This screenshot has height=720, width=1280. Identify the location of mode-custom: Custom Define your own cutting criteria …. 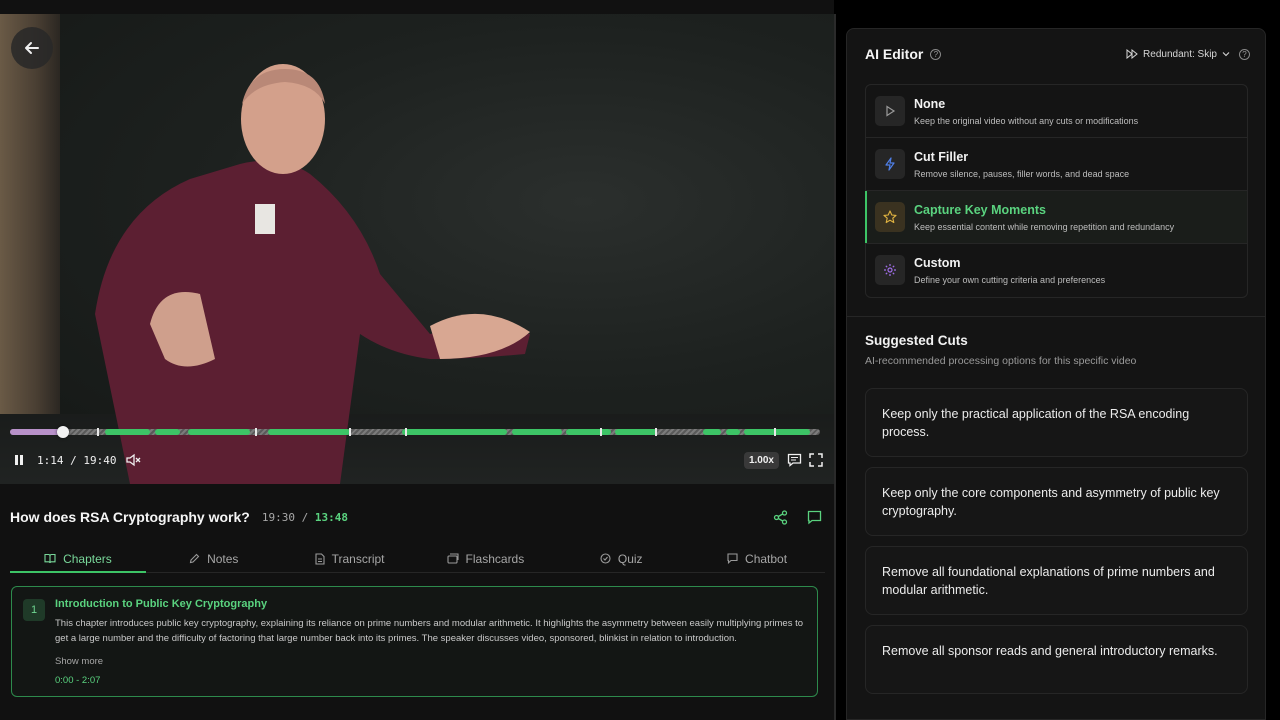
(1056, 270).